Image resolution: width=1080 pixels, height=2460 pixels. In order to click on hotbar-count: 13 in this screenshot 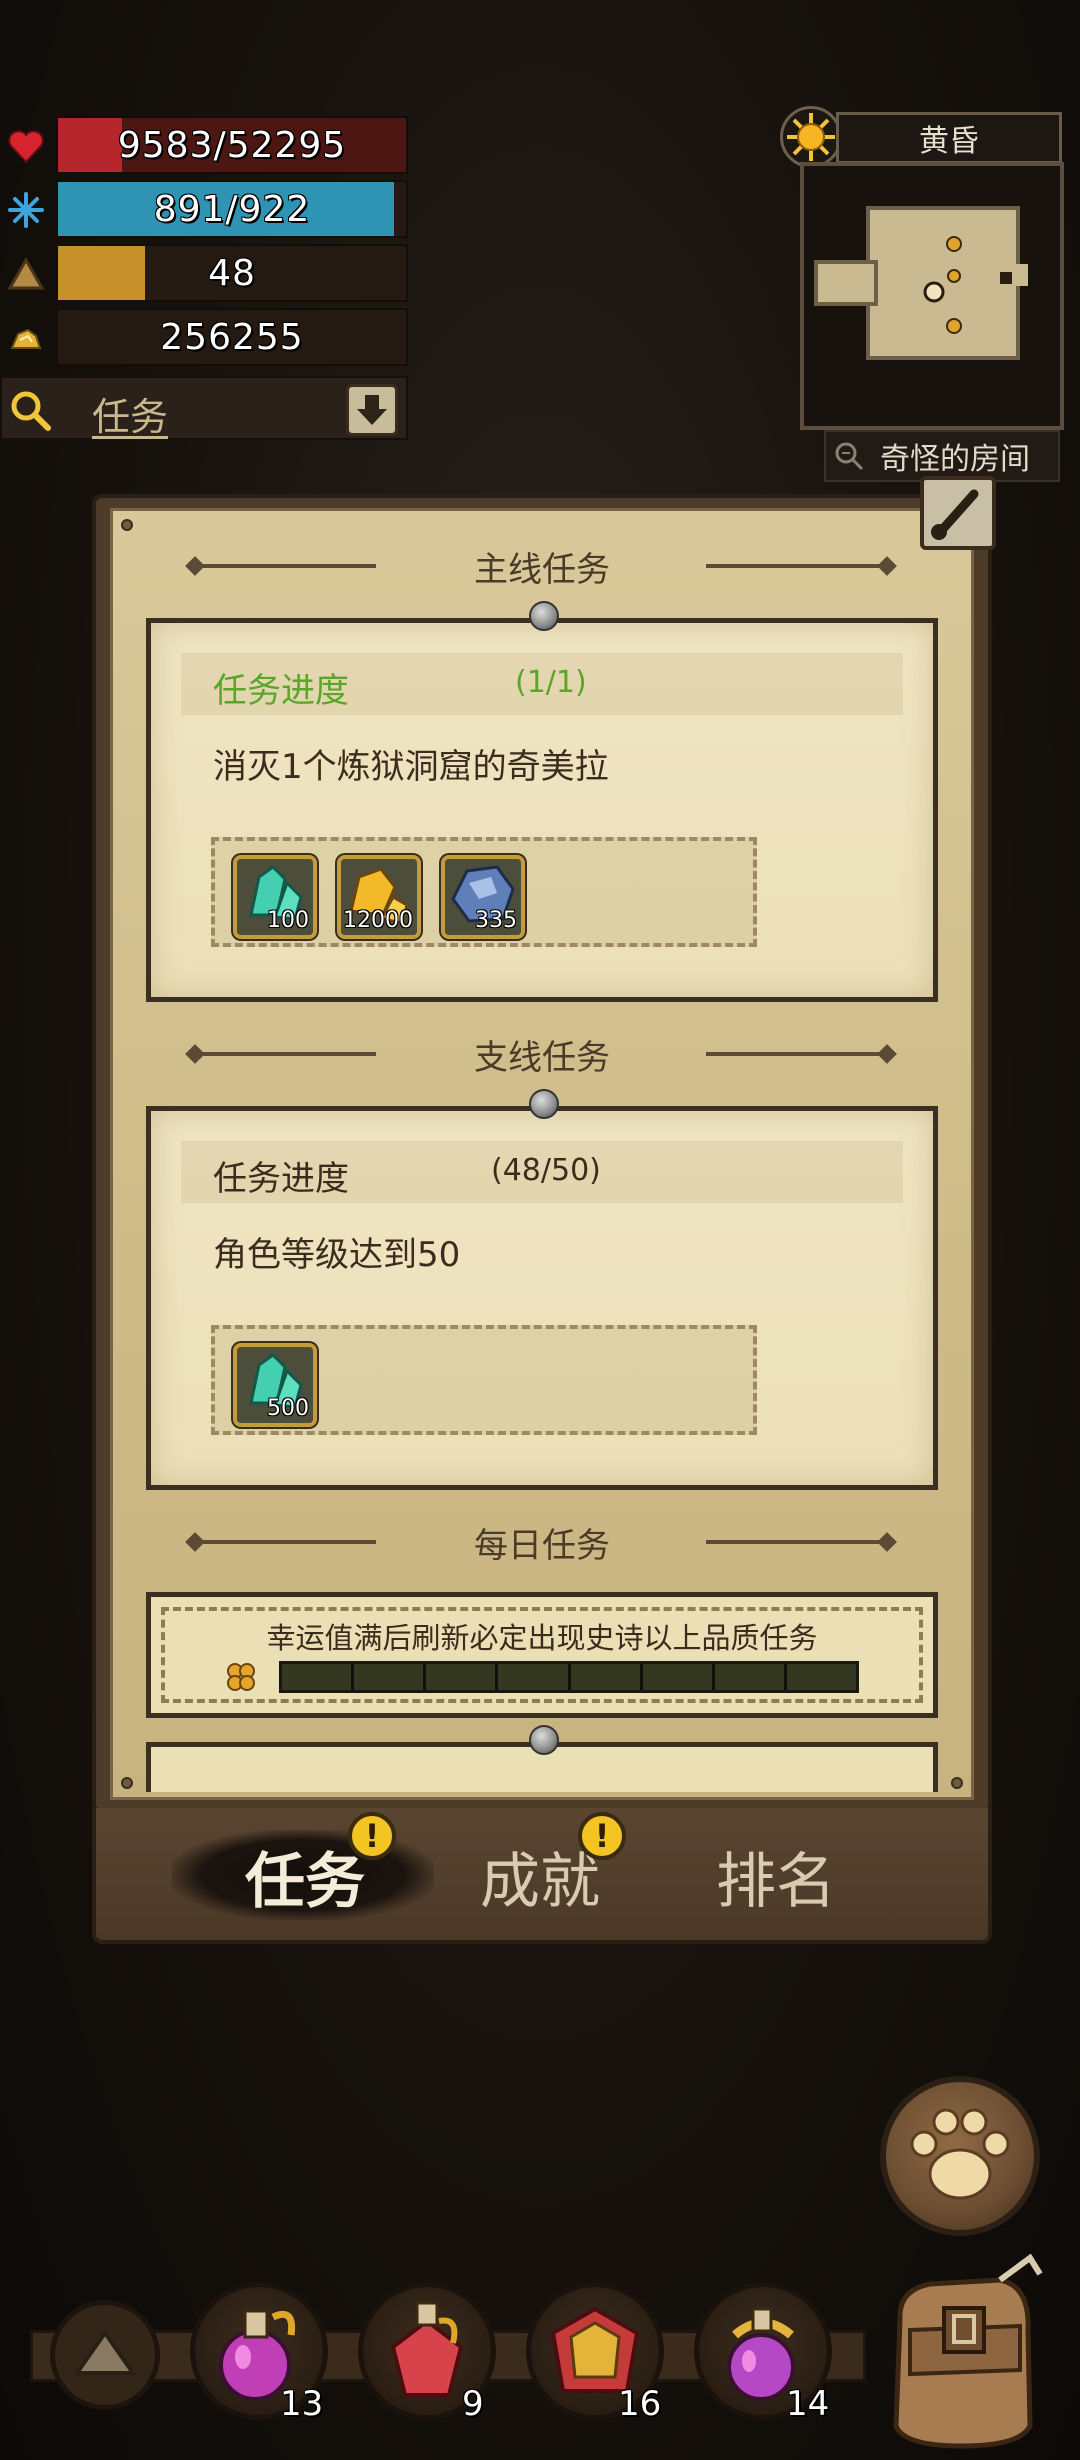, I will do `click(302, 2404)`.